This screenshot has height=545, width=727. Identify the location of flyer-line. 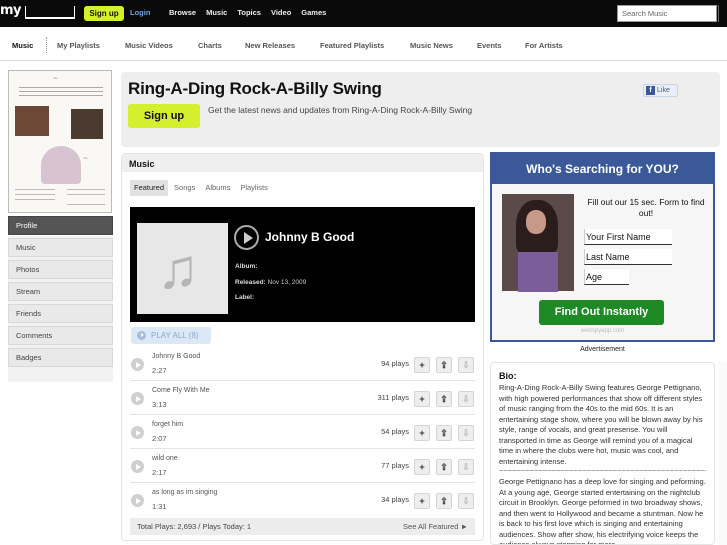
(35, 199).